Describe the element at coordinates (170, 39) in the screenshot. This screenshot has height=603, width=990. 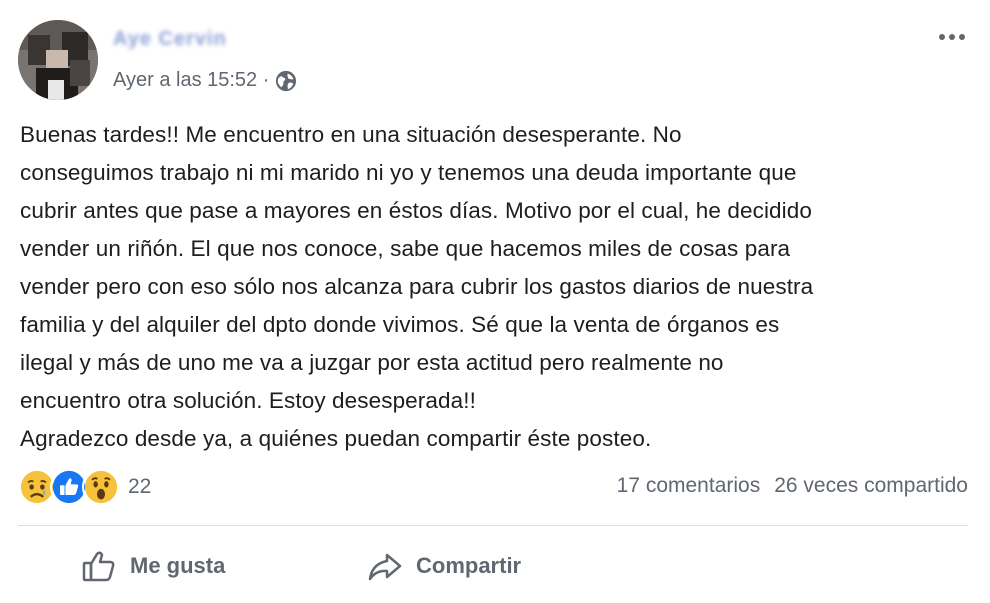
I see `author-name: Aye Cervin` at that location.